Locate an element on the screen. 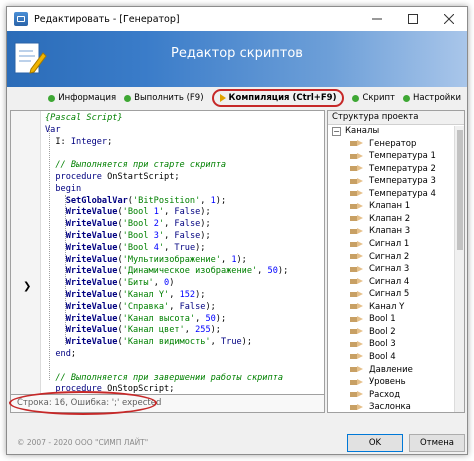  tree-item: Температура 3 is located at coordinates (396, 181).